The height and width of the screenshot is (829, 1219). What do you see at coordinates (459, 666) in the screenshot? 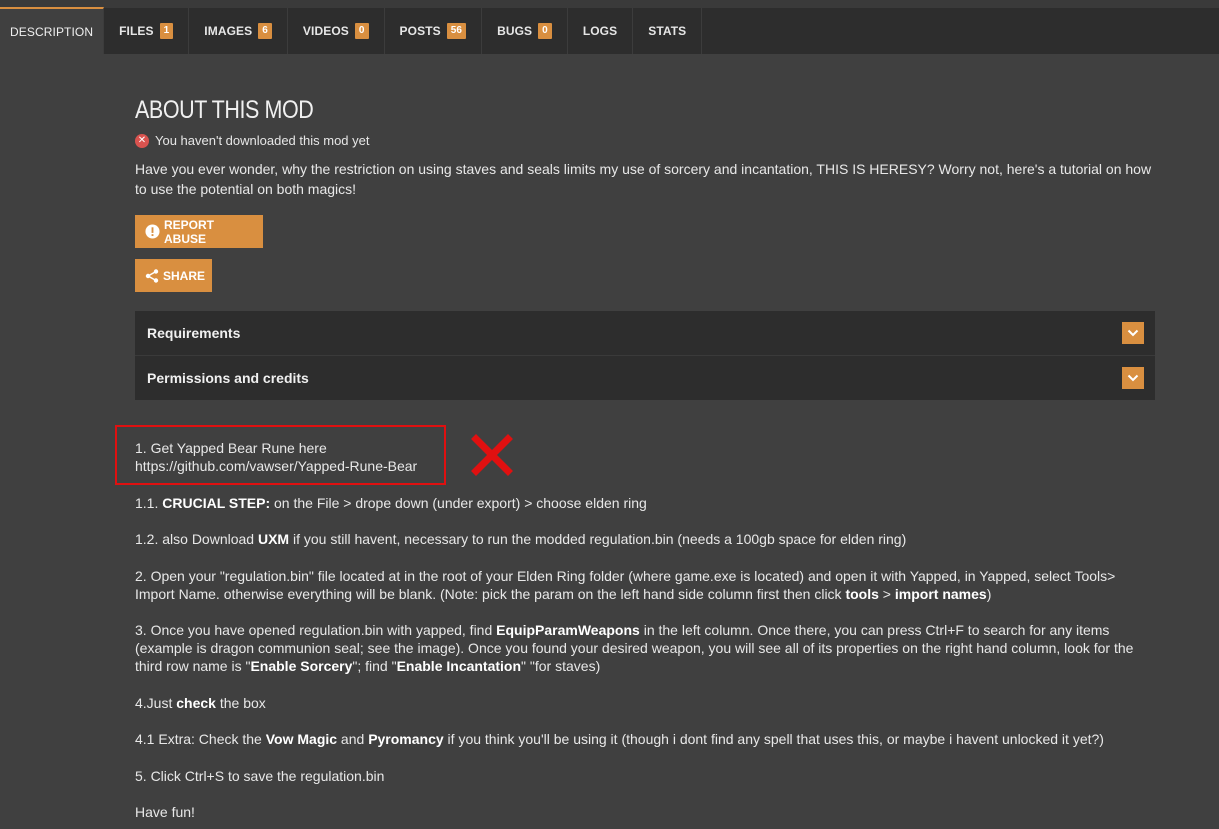
I see `emphasis: Enable Incantation` at bounding box center [459, 666].